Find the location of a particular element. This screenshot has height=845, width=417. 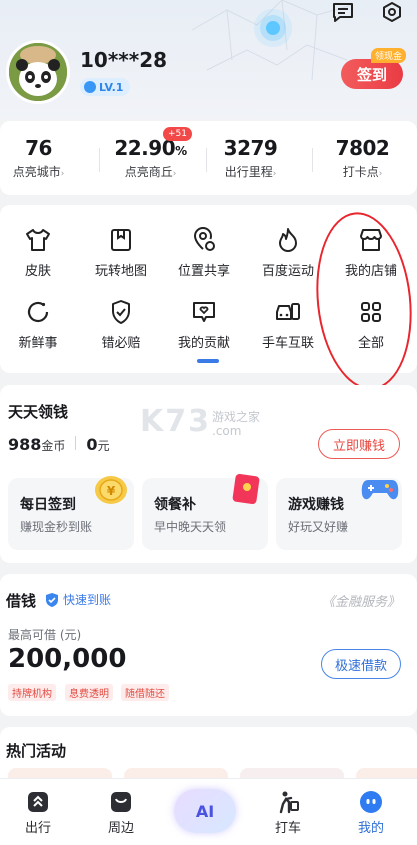

grid-label: 百度运动 is located at coordinates (287, 271).